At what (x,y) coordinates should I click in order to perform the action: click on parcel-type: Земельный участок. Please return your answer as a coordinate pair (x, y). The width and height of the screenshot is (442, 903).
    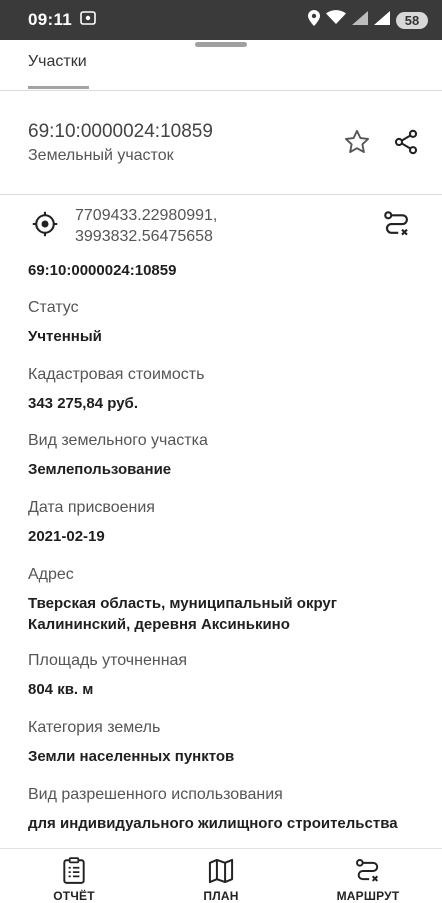
    Looking at the image, I should click on (101, 155).